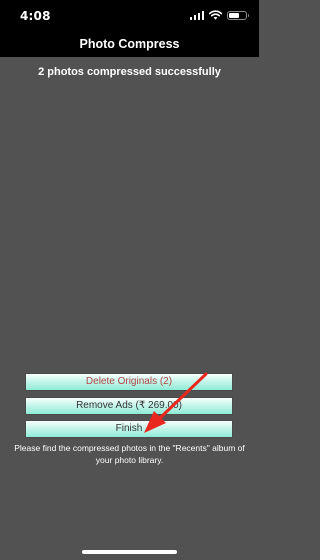 This screenshot has height=560, width=320. What do you see at coordinates (129, 406) in the screenshot?
I see `remove-ads-button: Remove Ads (₹ 269.00)` at bounding box center [129, 406].